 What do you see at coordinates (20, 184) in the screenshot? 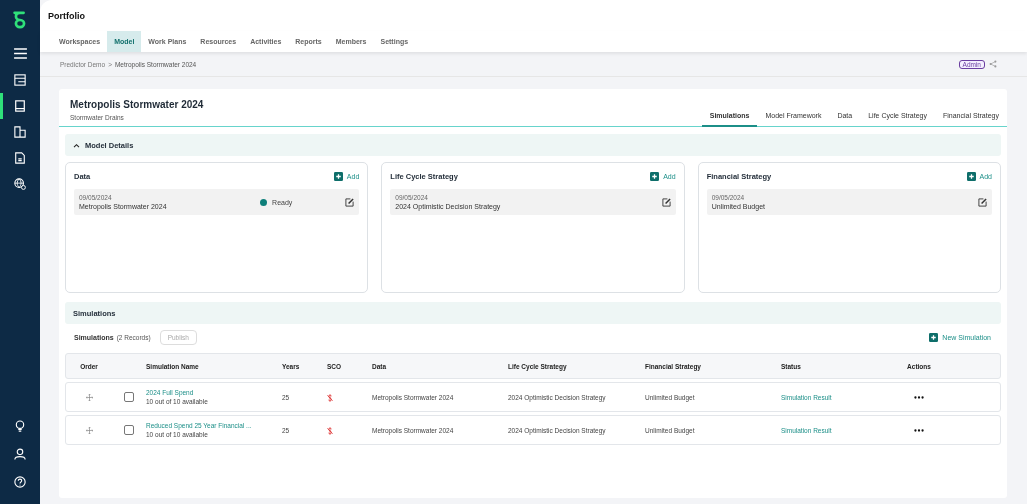
I see `globe-icon` at bounding box center [20, 184].